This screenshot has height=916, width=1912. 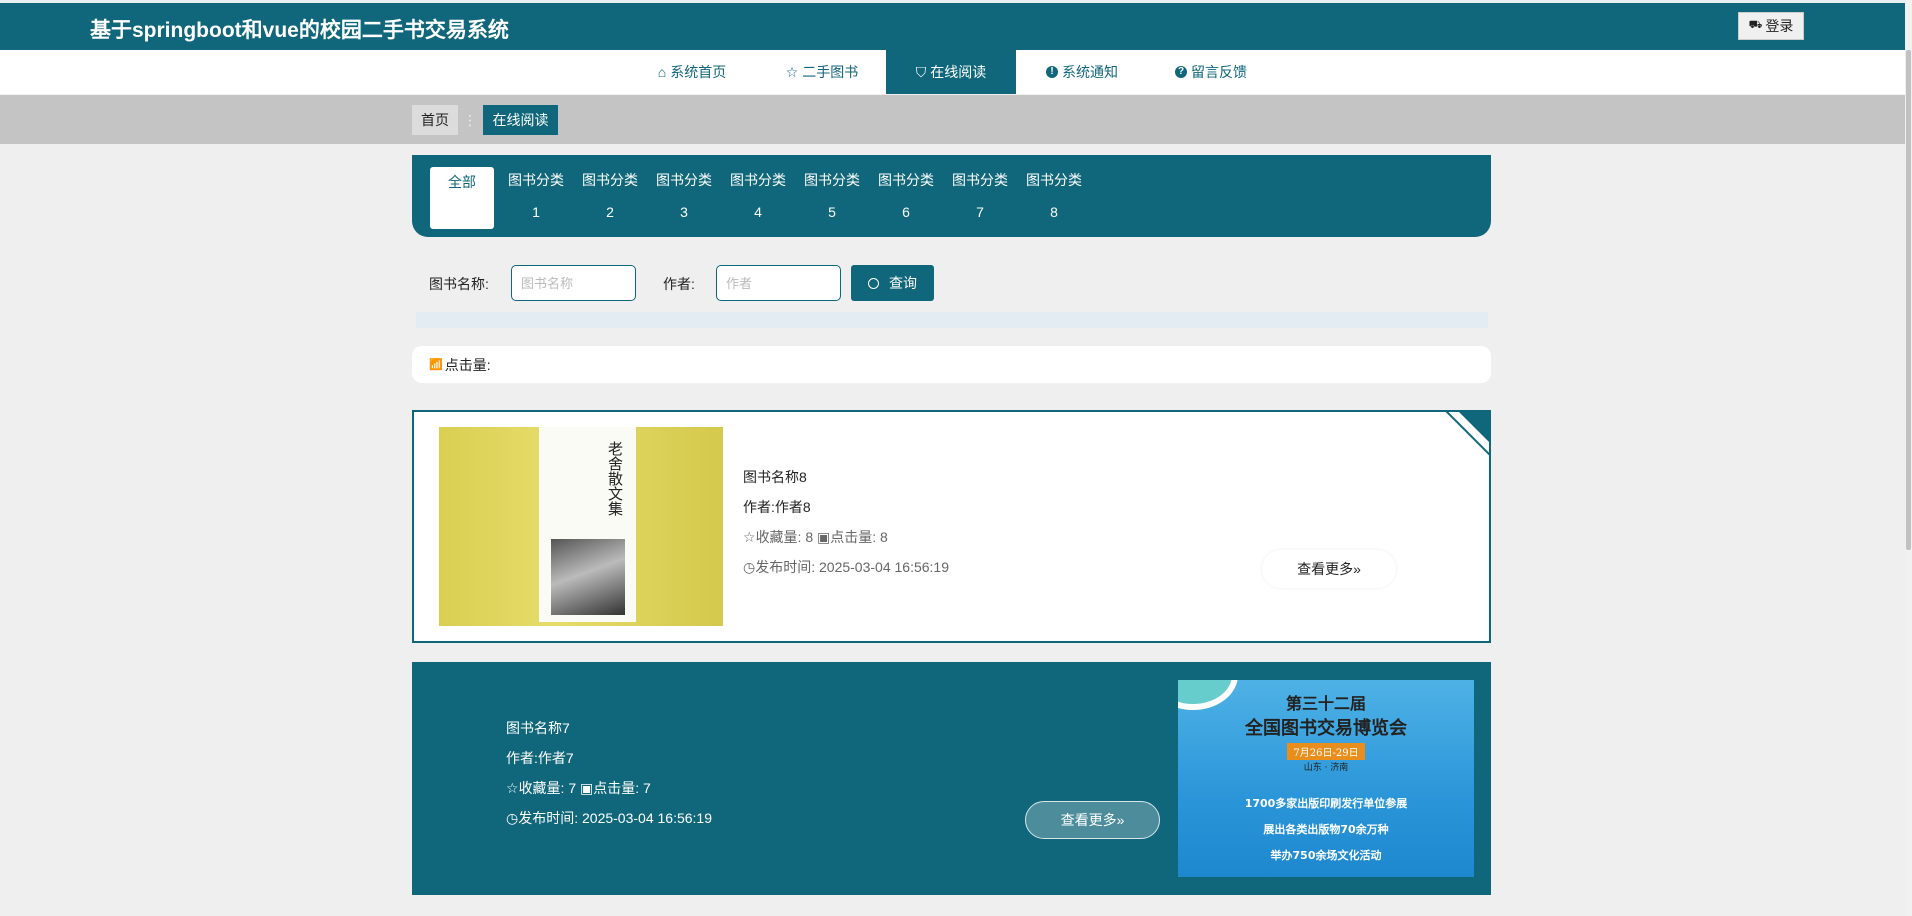 I want to click on category-item: 图书分类 6, so click(x=906, y=198).